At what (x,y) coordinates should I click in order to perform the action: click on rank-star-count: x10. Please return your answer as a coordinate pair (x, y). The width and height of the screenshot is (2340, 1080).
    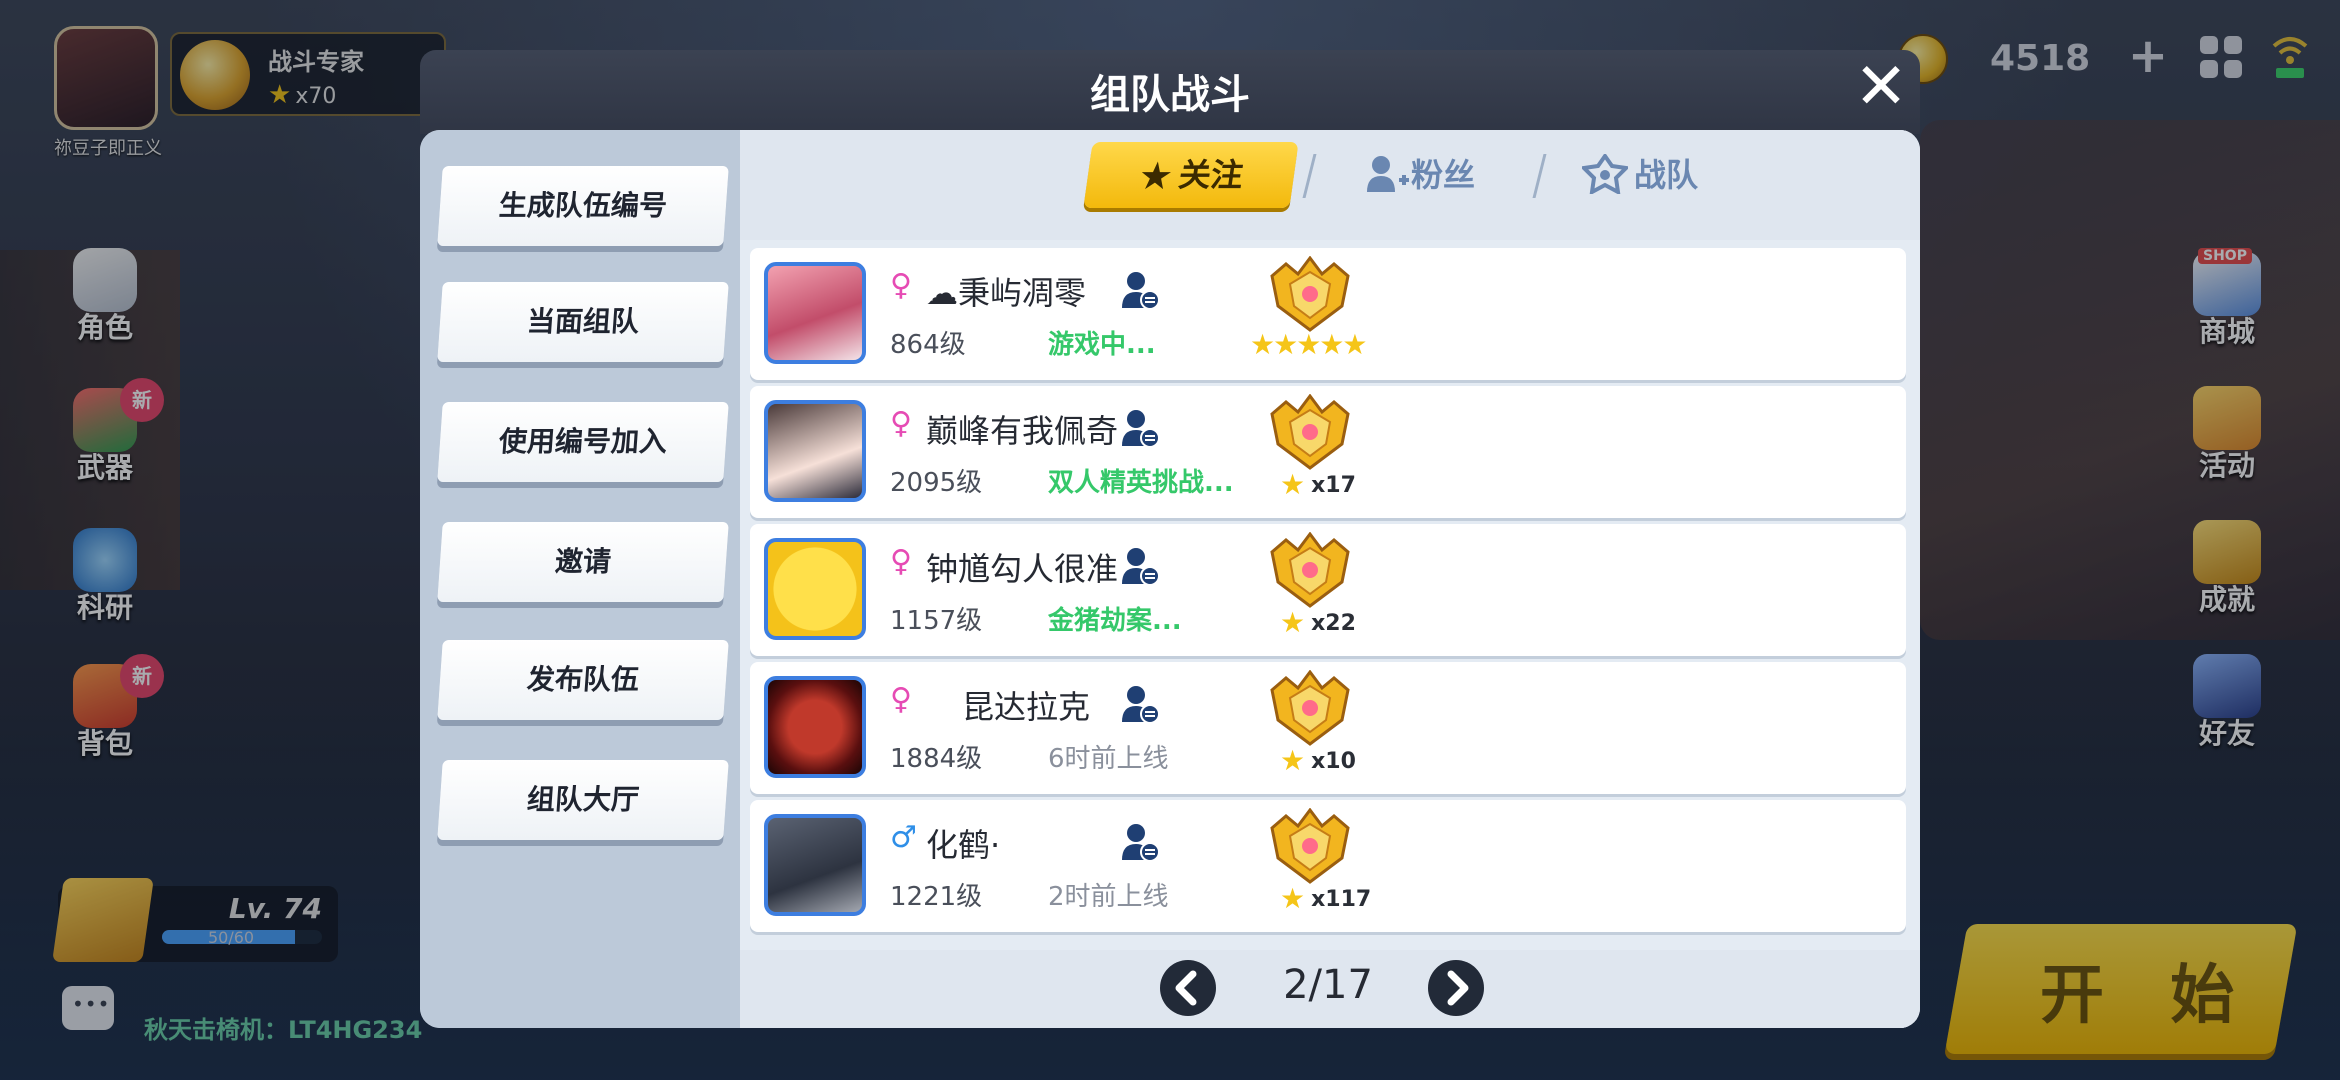
    Looking at the image, I should click on (1333, 761).